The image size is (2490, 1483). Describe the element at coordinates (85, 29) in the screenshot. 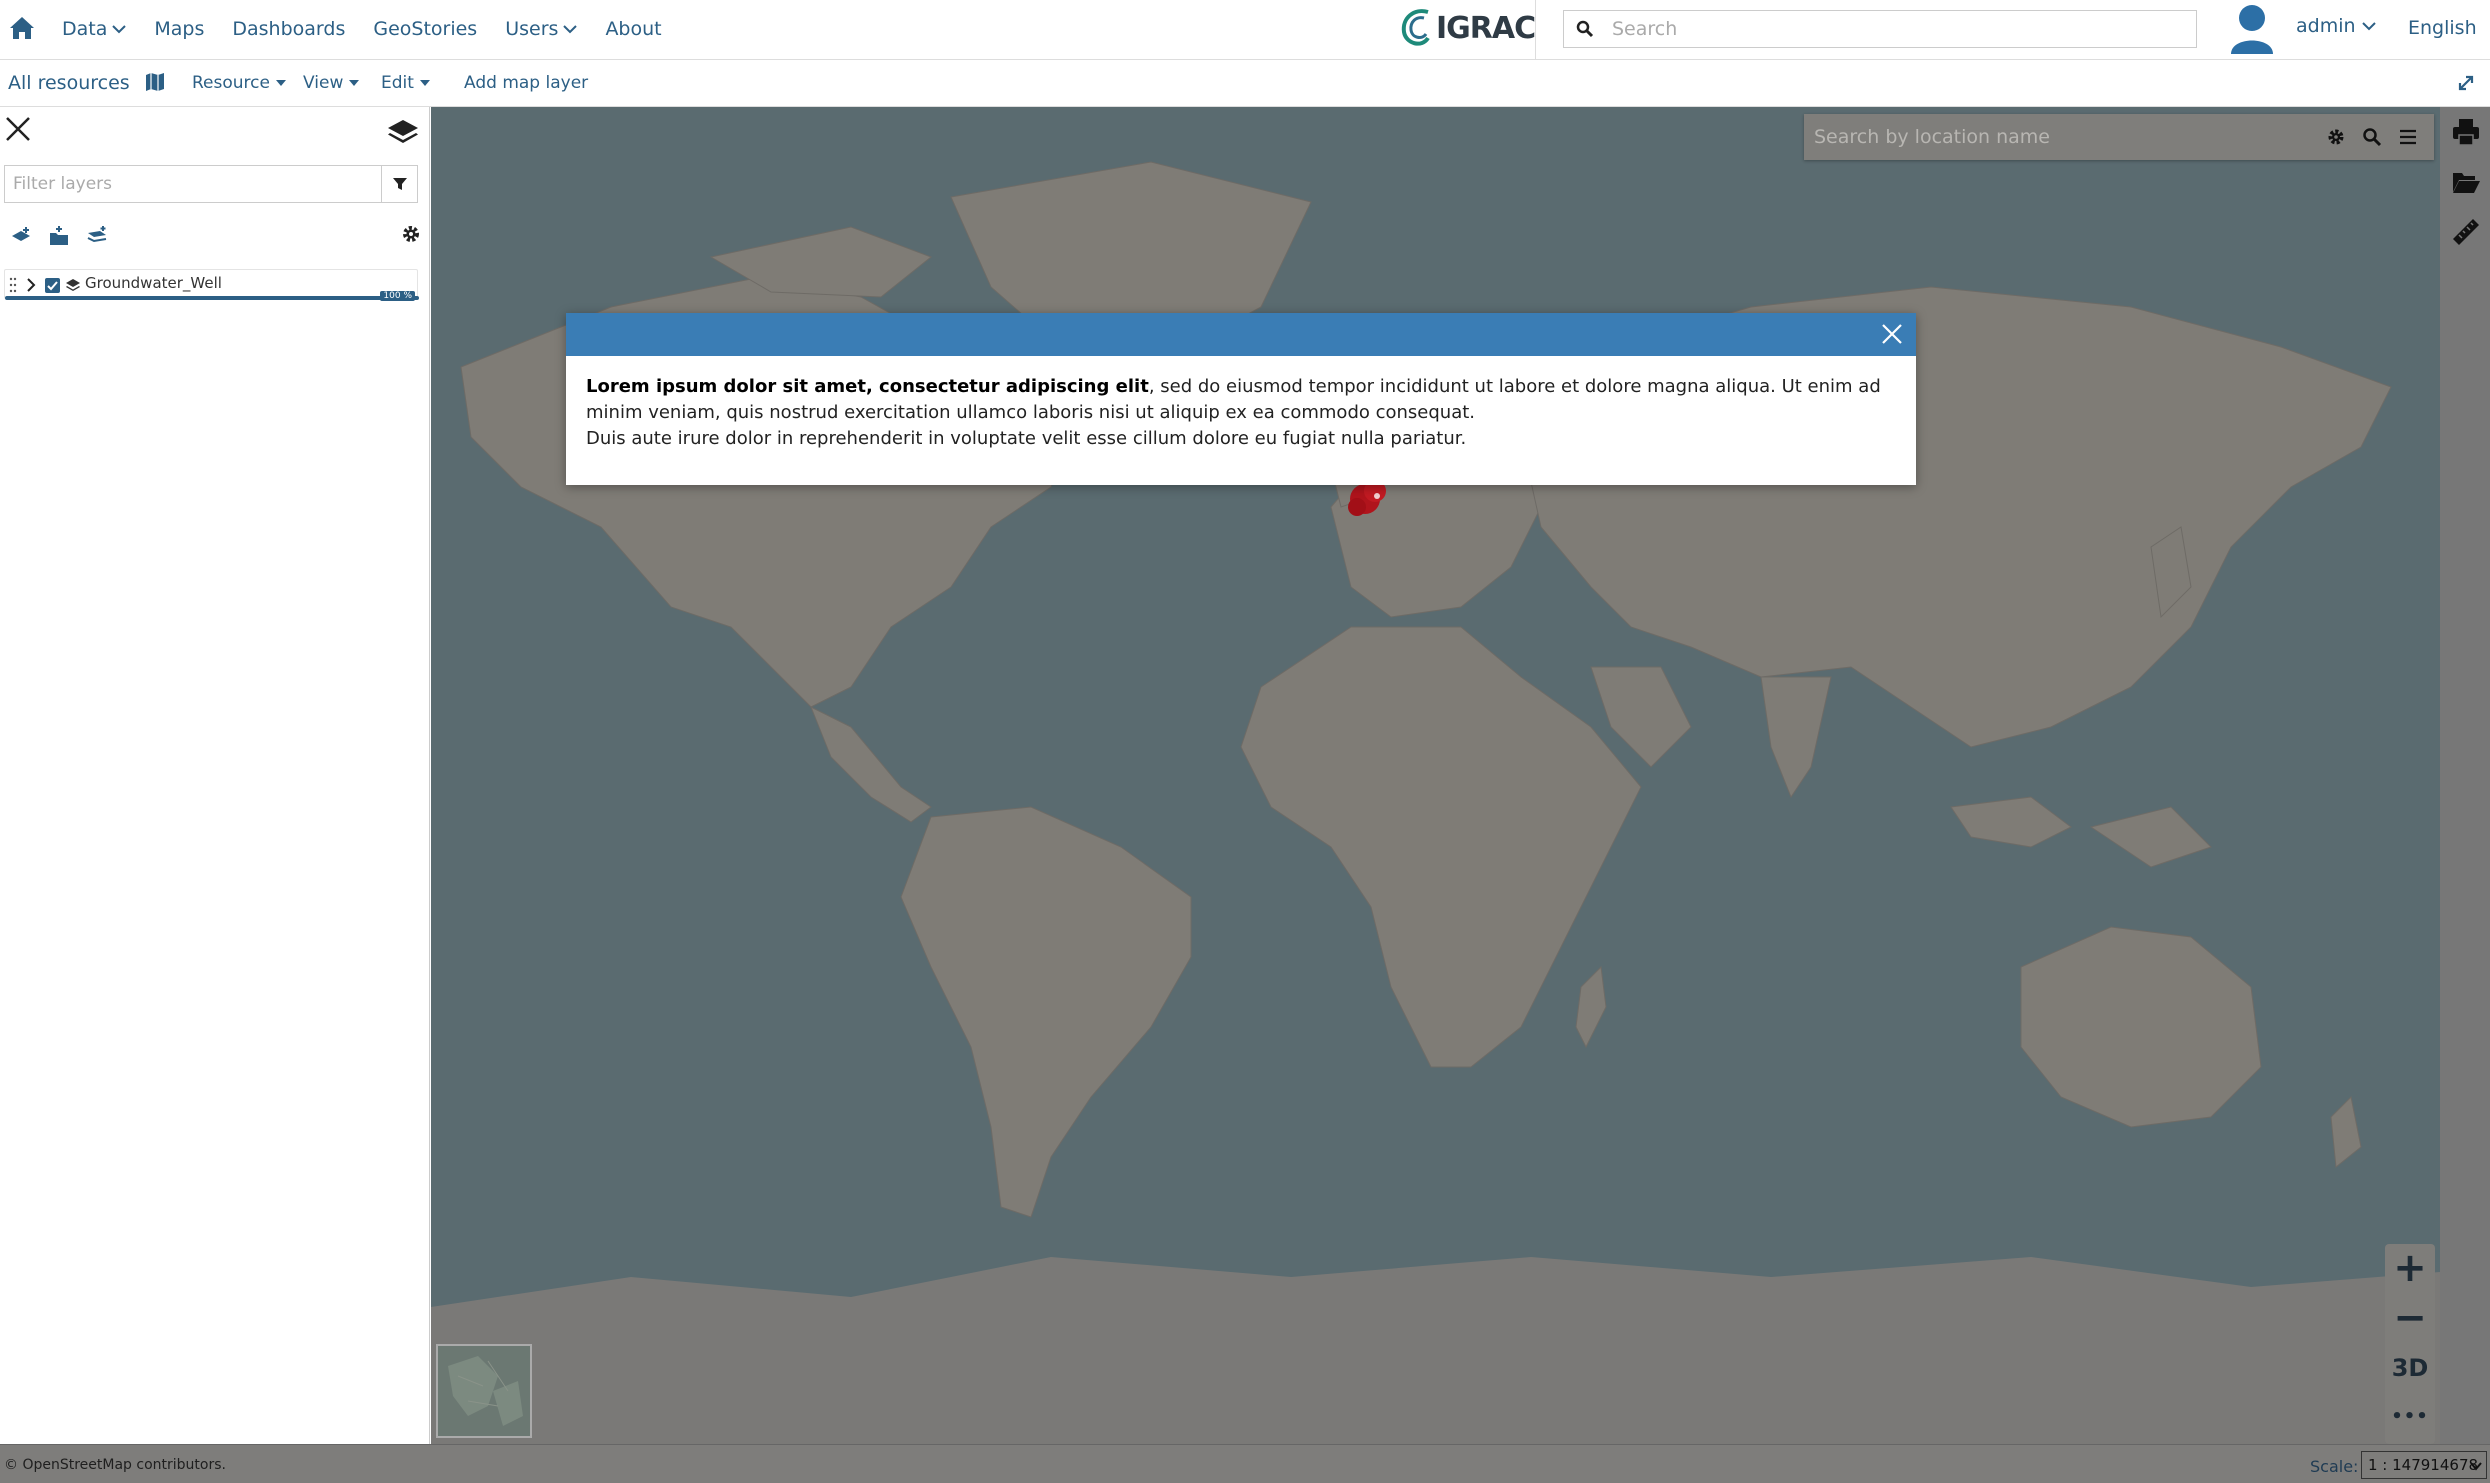

I see `nav-data-label: Data` at that location.